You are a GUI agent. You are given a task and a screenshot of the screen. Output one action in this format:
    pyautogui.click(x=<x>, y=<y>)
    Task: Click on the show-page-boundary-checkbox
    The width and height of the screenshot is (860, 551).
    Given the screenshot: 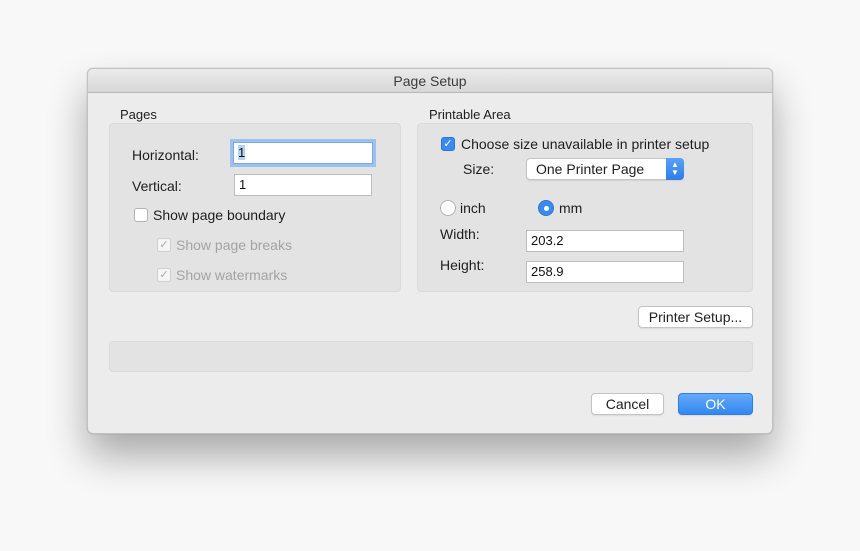 What is the action you would take?
    pyautogui.click(x=141, y=215)
    